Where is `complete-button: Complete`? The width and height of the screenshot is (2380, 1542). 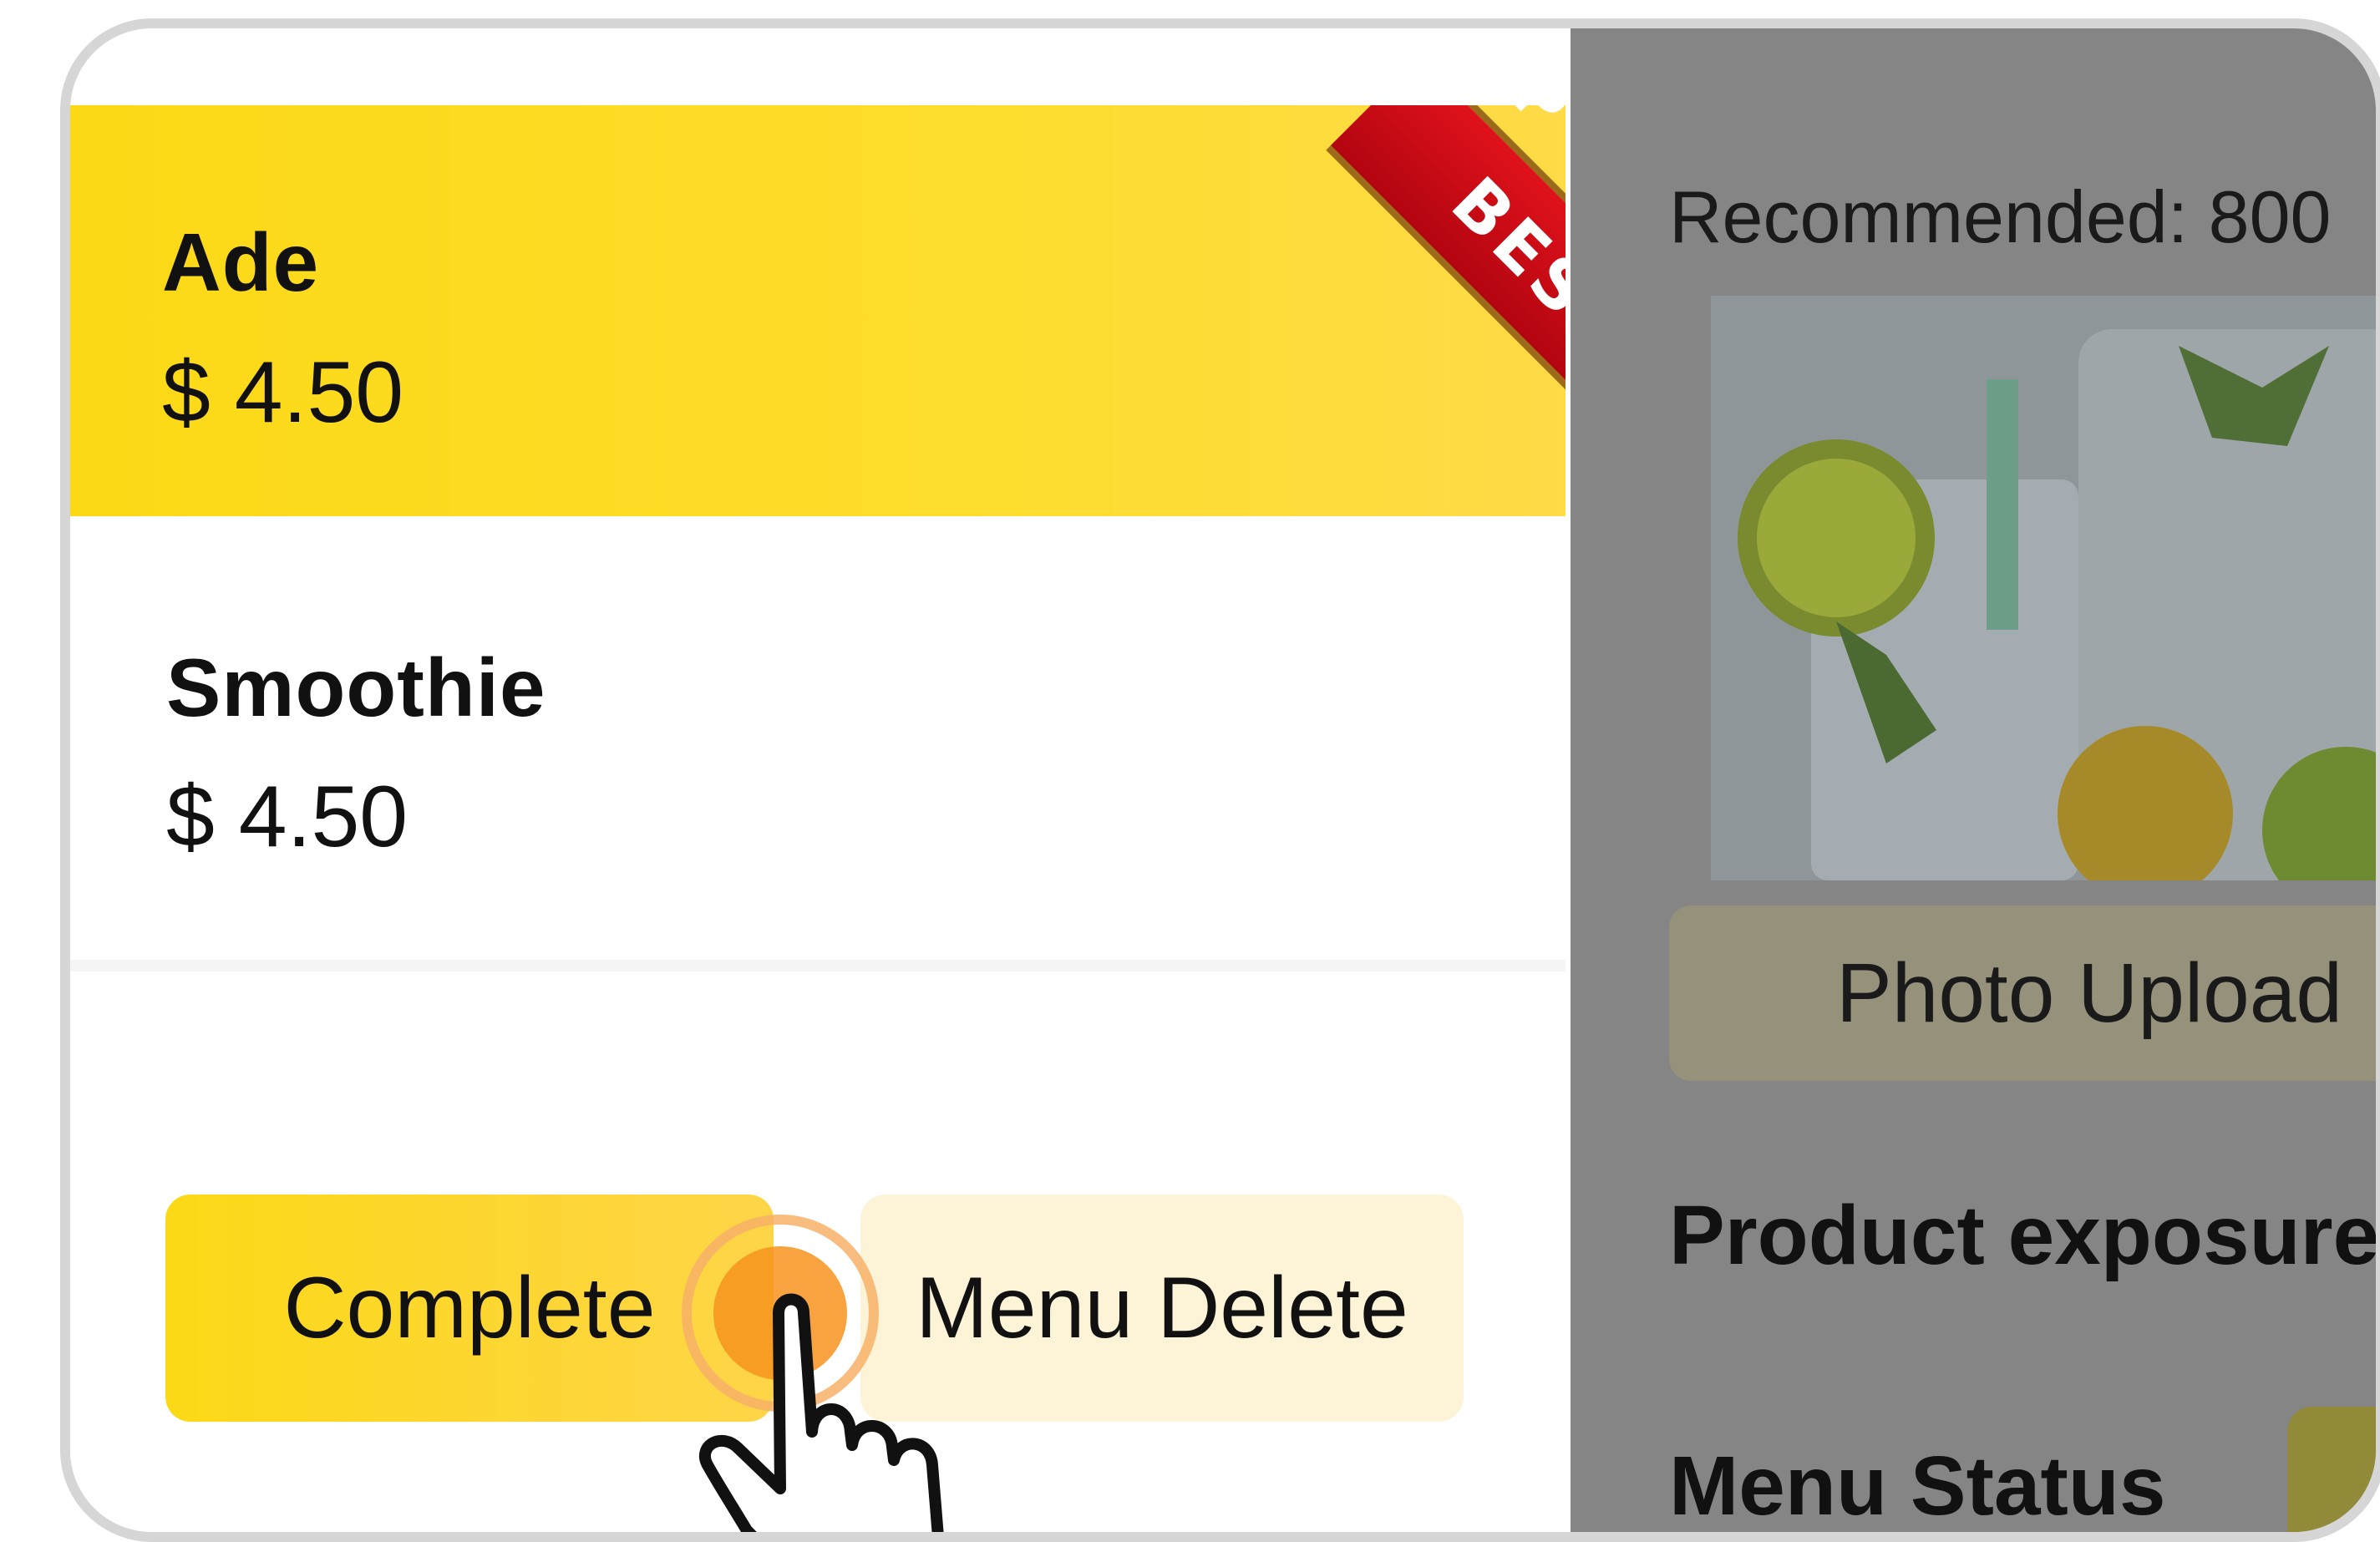 complete-button: Complete is located at coordinates (469, 1308).